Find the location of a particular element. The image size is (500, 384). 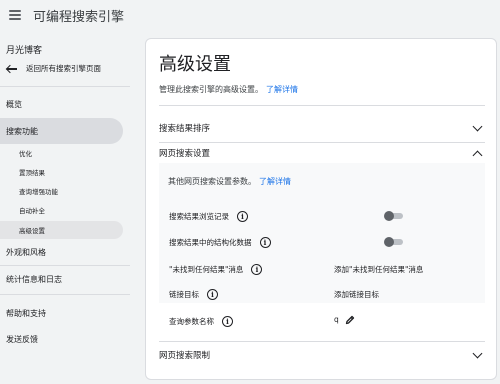

section-label: 网页搜索设置 is located at coordinates (185, 154).